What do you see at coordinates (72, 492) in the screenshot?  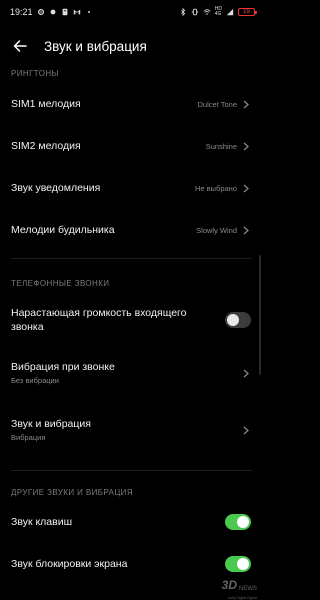 I see `section-label-other: ДРУГИЕ ЗВУКИ И ВИБРАЦИЯ` at bounding box center [72, 492].